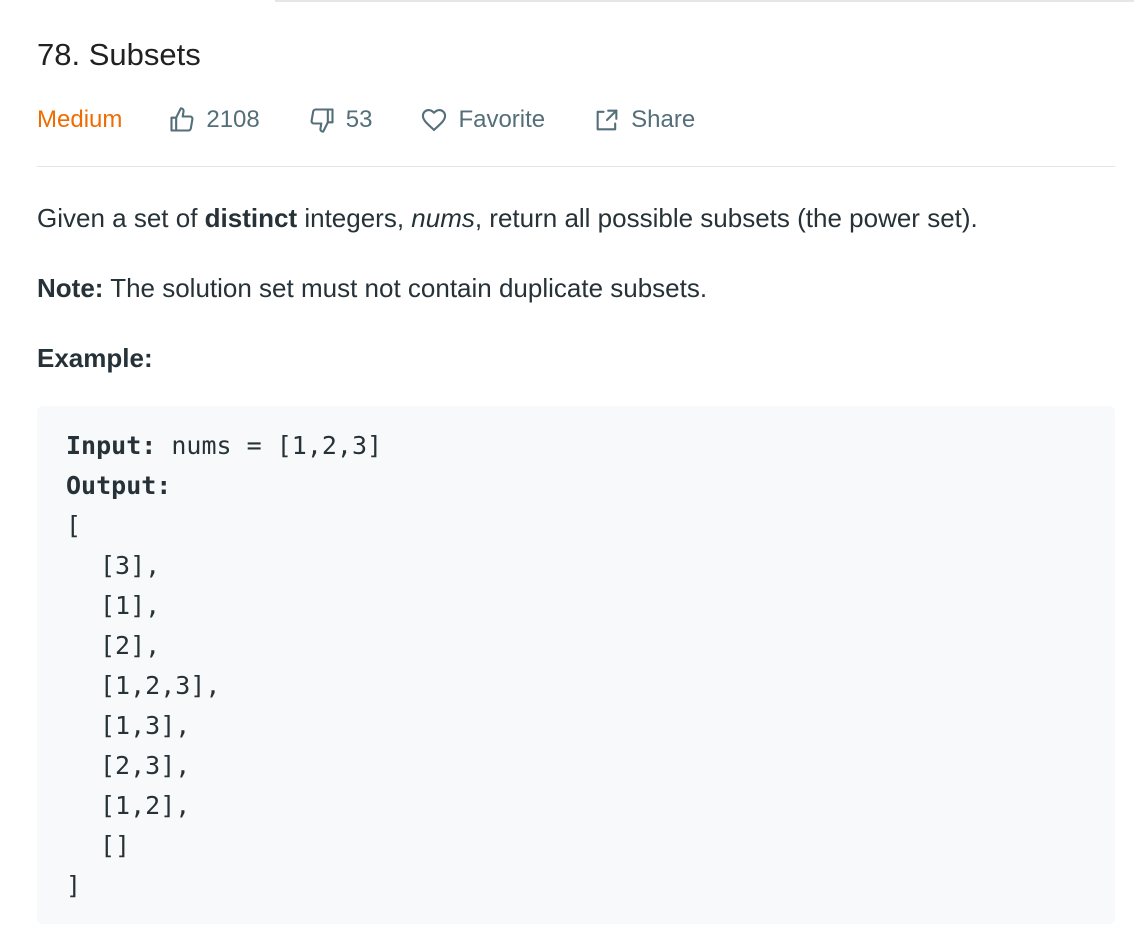 This screenshot has width=1134, height=940. I want to click on problem-meta-bar: Medium 2108 53 Favorite Share, so click(366, 120).